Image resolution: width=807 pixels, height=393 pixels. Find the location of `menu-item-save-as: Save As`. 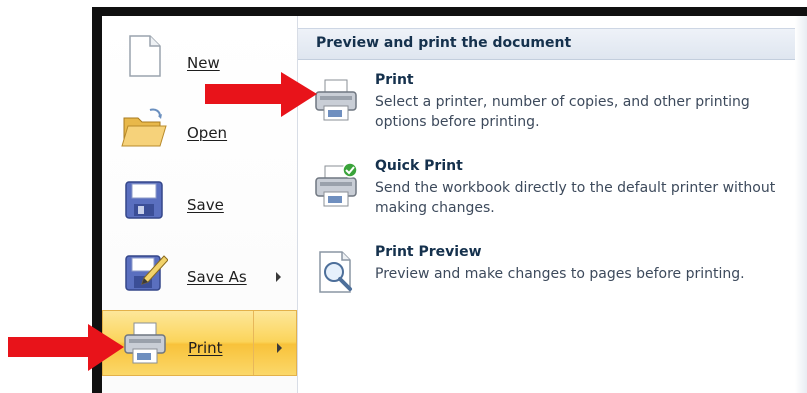

menu-item-save-as: Save As is located at coordinates (199, 273).